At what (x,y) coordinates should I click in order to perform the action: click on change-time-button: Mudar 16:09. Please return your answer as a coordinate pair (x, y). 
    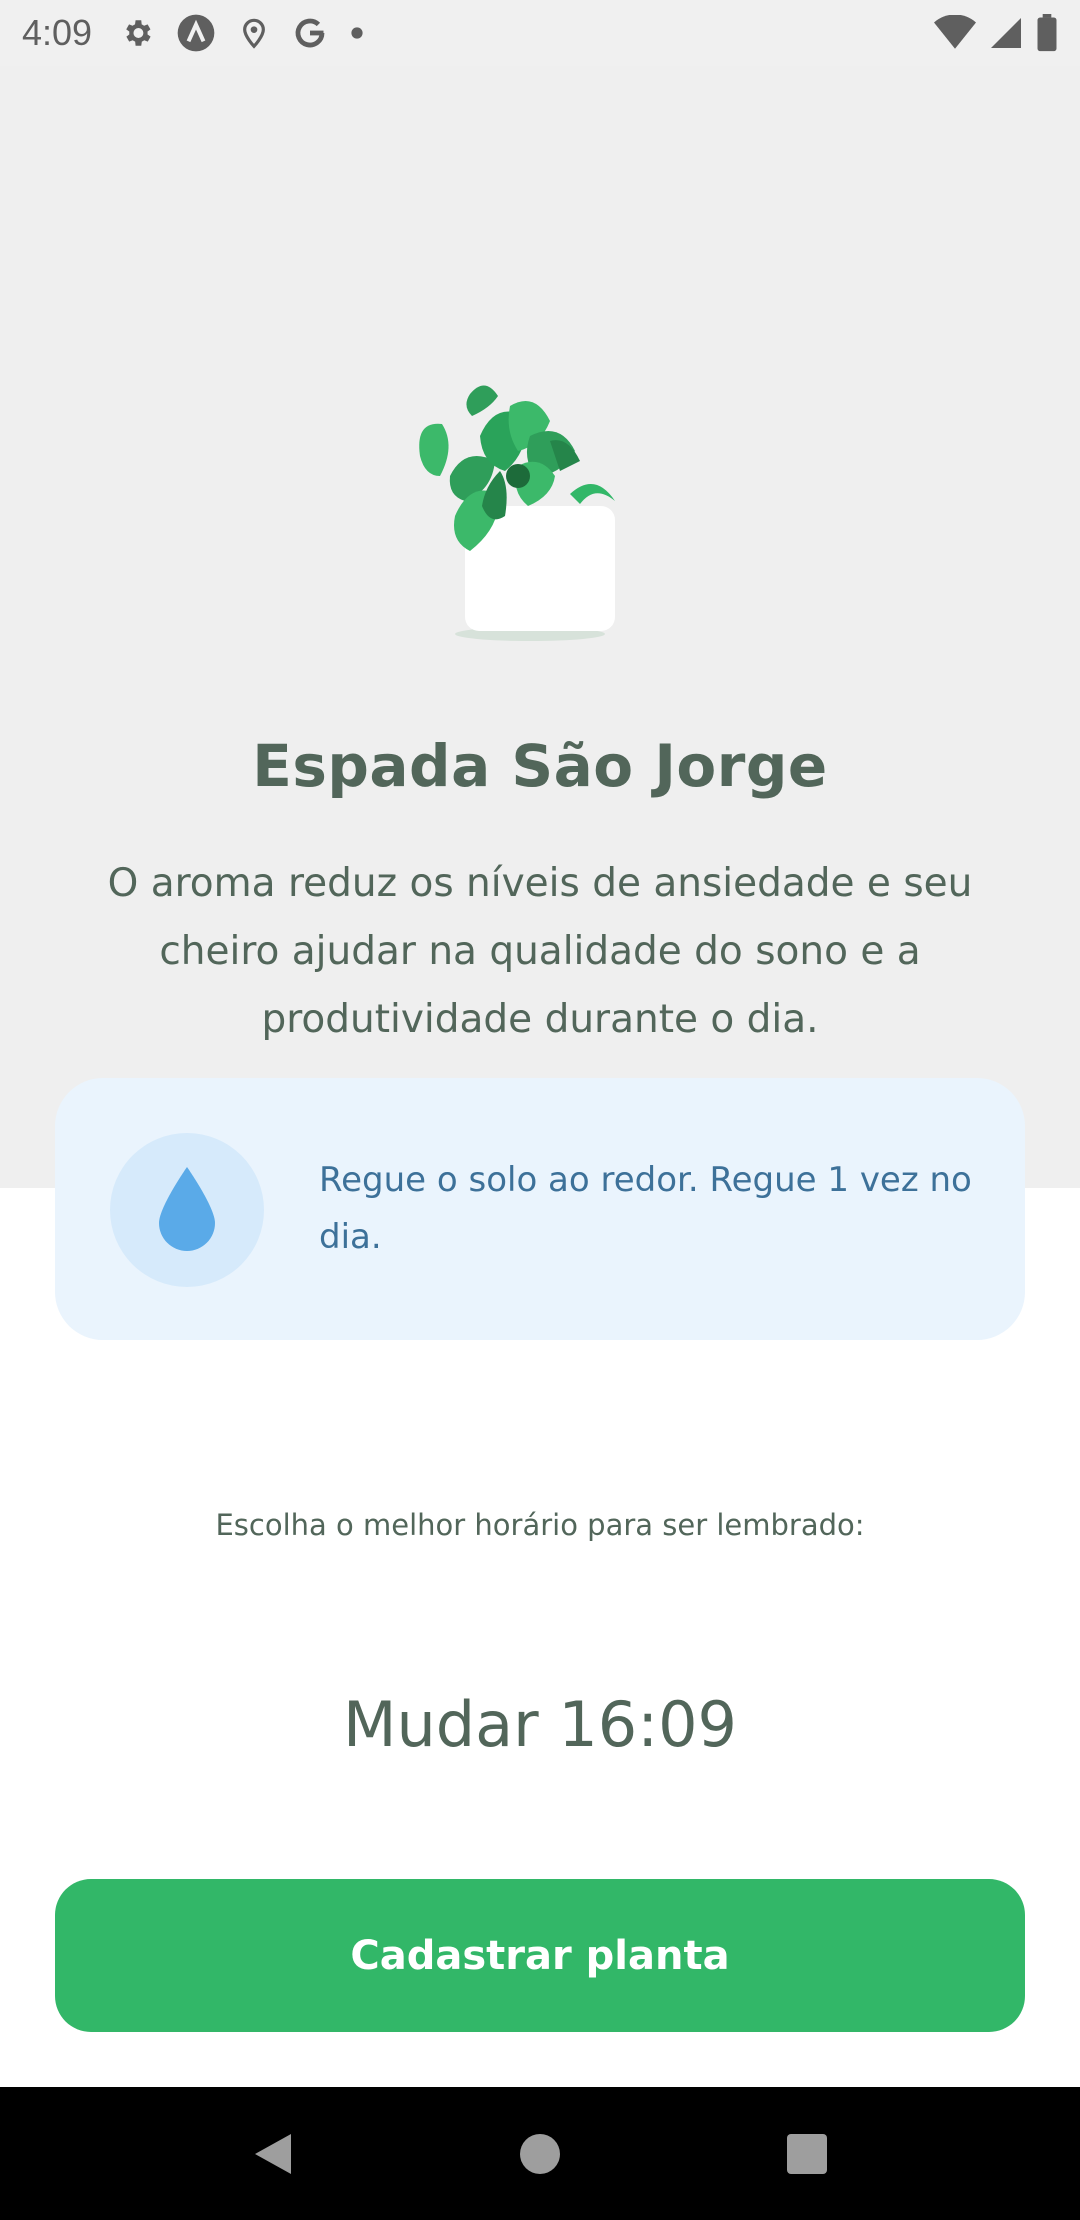
    Looking at the image, I should click on (540, 1725).